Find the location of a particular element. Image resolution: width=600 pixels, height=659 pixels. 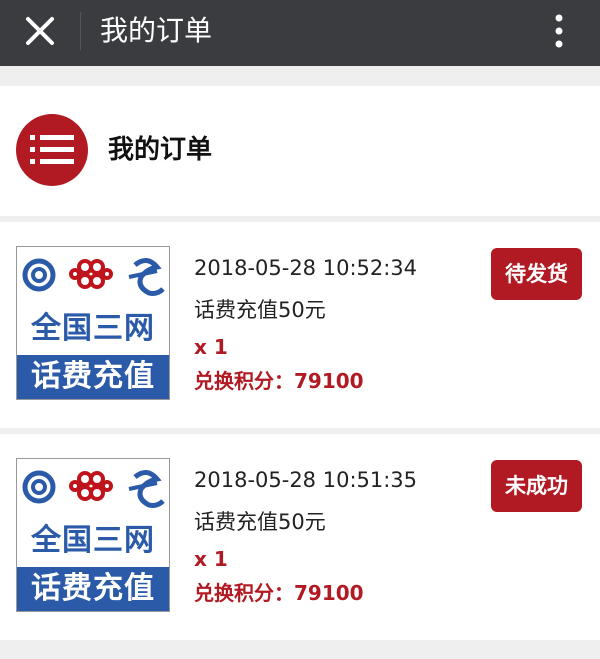

more-vertical-icon is located at coordinates (559, 31).